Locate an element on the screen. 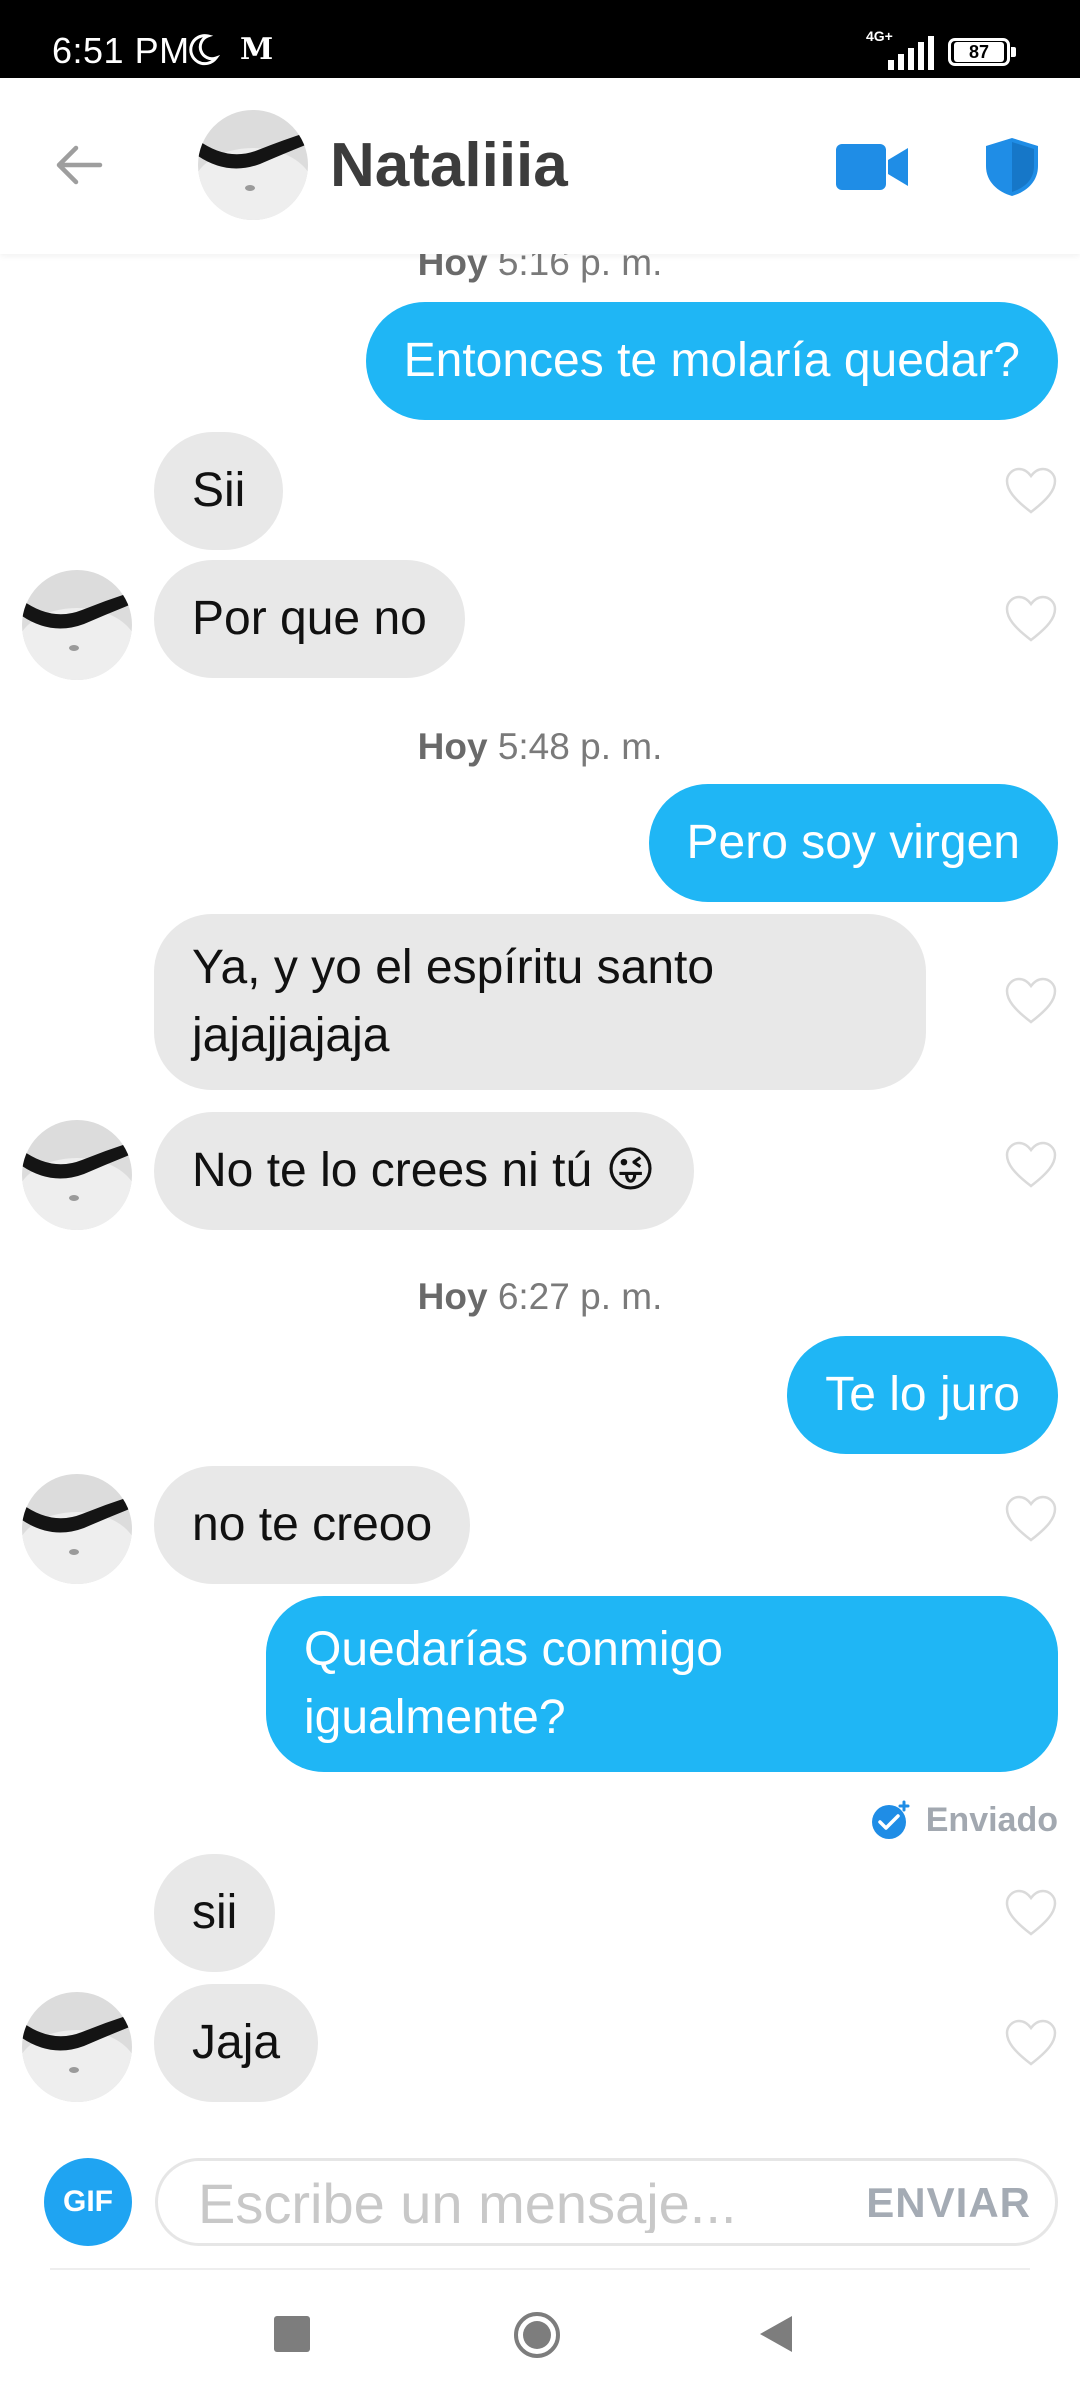 The height and width of the screenshot is (2400, 1080). message-incoming: sii is located at coordinates (215, 1913).